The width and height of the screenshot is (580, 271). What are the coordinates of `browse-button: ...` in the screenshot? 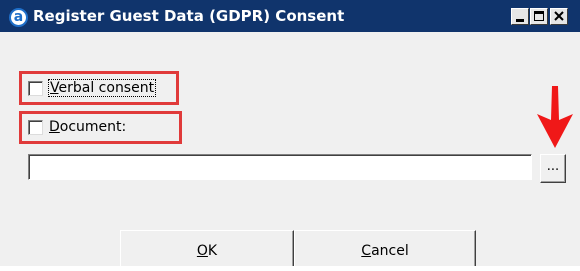 It's located at (553, 168).